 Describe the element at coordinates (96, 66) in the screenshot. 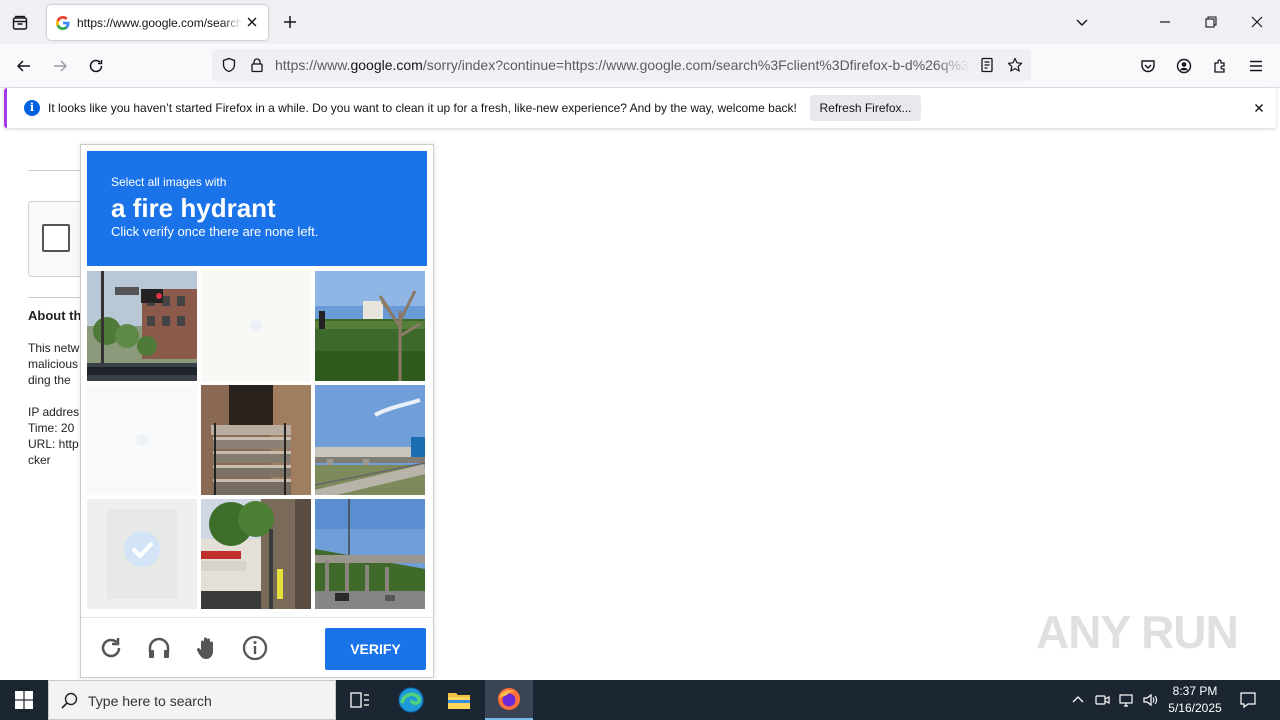

I see `reload-page-icon` at that location.